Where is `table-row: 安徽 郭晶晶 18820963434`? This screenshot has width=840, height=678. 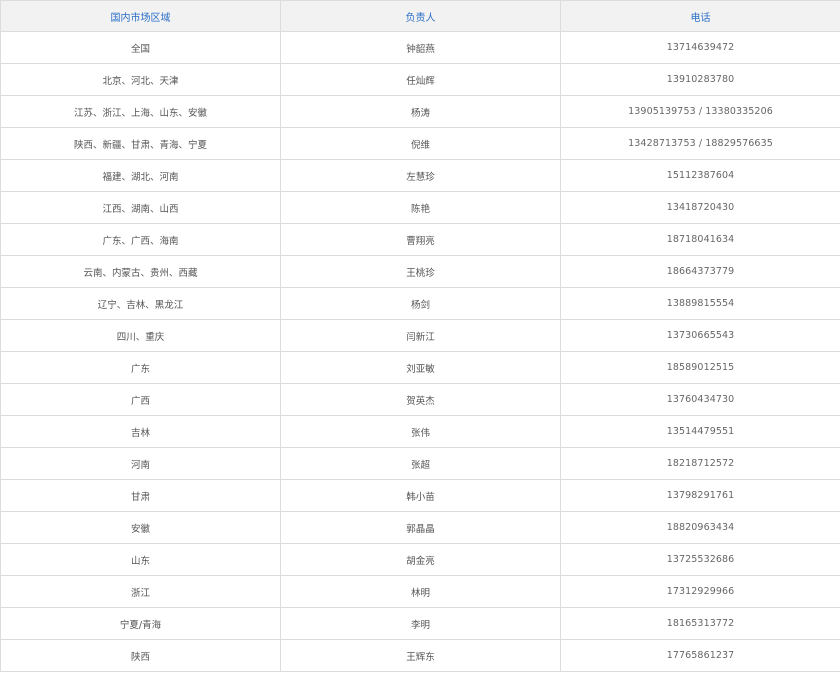 table-row: 安徽 郭晶晶 18820963434 is located at coordinates (420, 527).